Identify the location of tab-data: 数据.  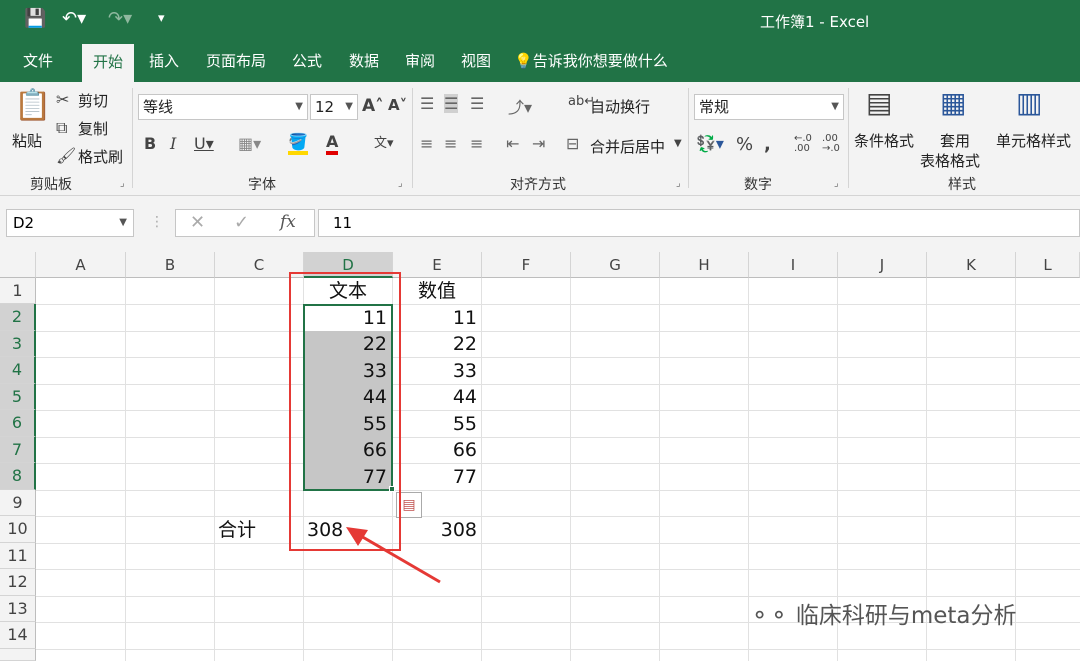
(364, 61).